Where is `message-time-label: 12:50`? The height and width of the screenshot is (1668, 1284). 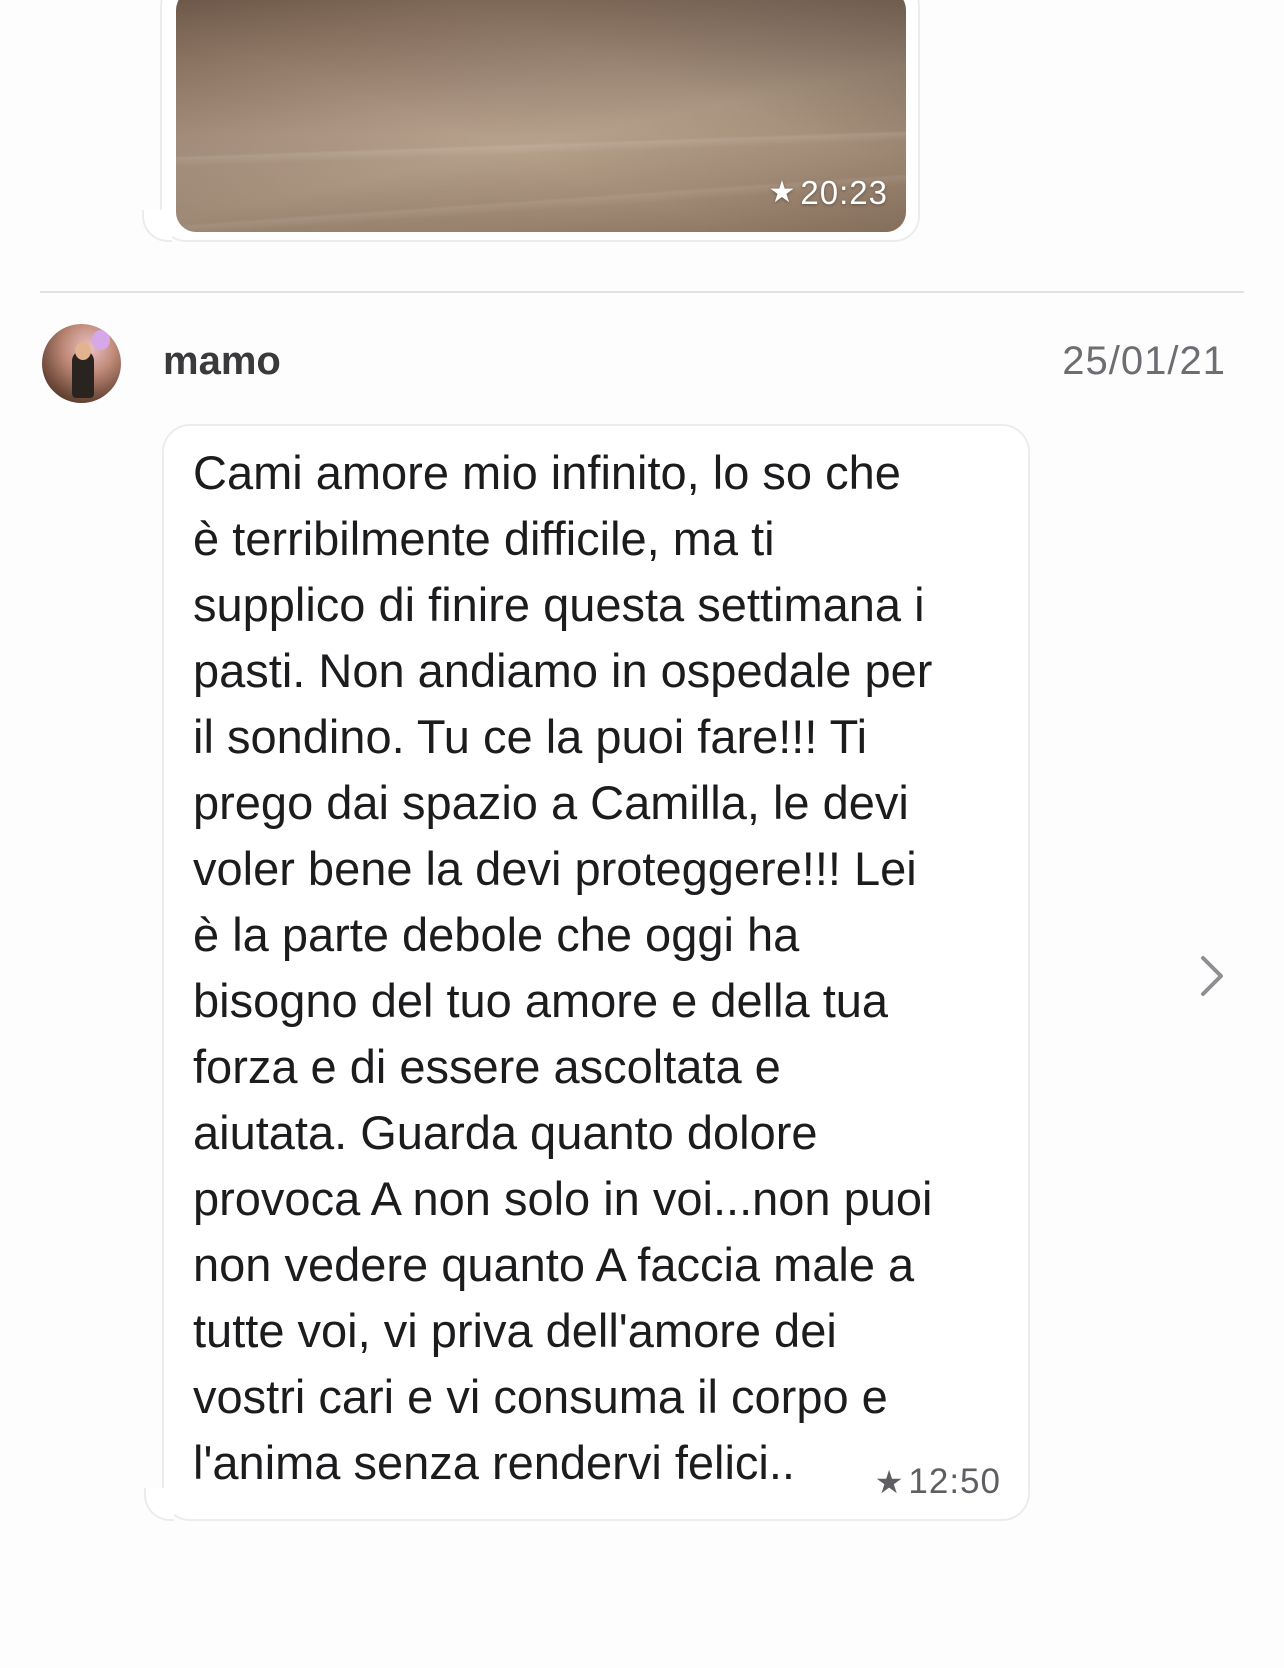 message-time-label: 12:50 is located at coordinates (954, 1481).